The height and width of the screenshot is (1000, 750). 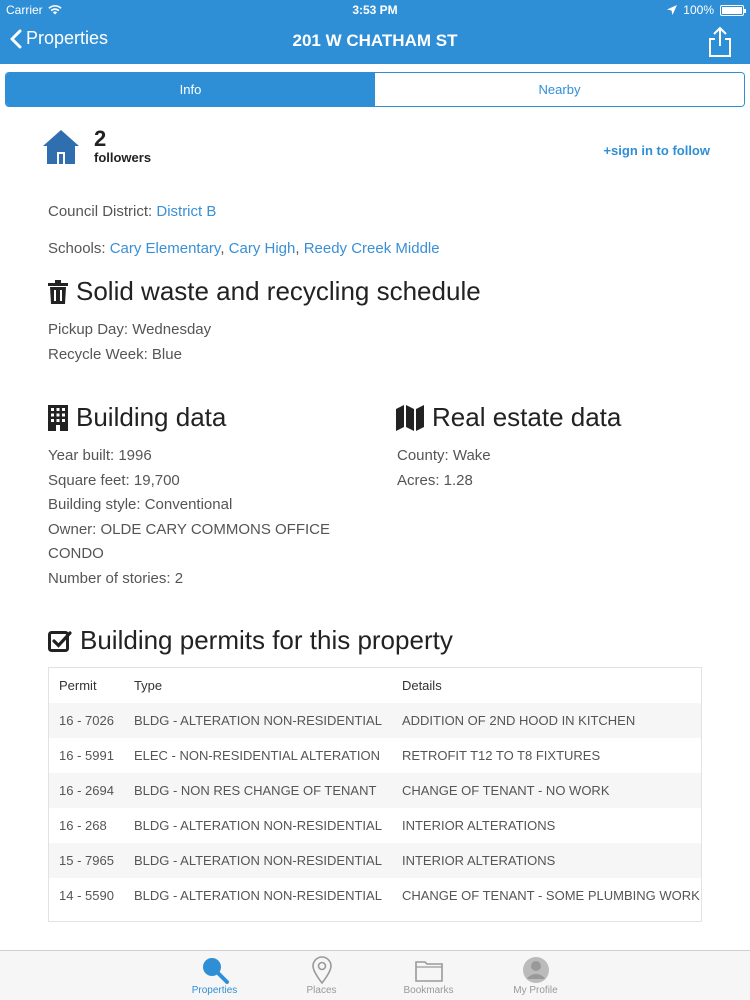 I want to click on permit-number: 16 - 5991, so click(x=86, y=755).